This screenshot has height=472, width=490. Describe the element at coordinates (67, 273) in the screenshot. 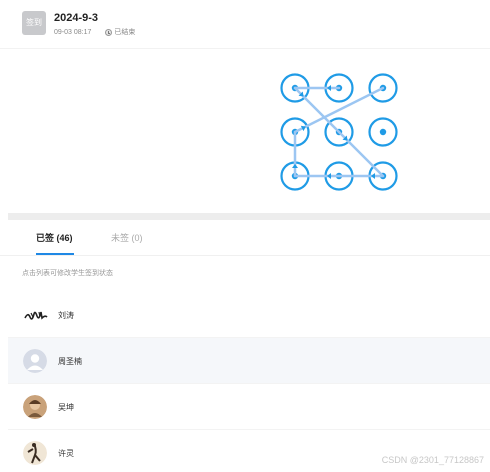

I see `list-hint: 点击列表可修改学生签到状态` at that location.